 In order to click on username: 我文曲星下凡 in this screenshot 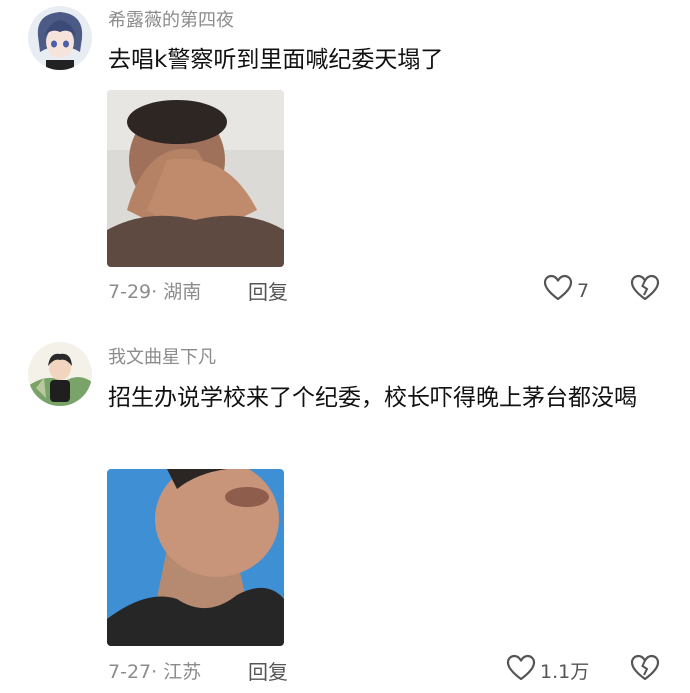, I will do `click(162, 356)`.